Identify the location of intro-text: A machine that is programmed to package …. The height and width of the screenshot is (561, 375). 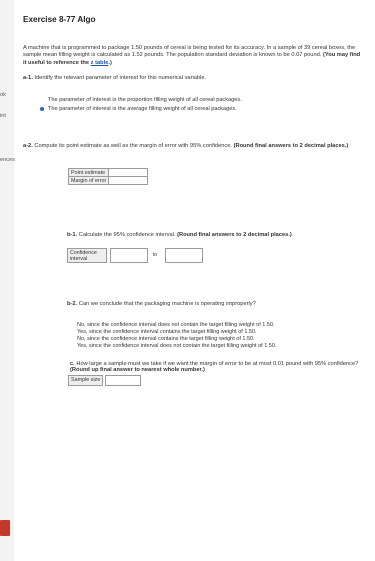
(189, 52).